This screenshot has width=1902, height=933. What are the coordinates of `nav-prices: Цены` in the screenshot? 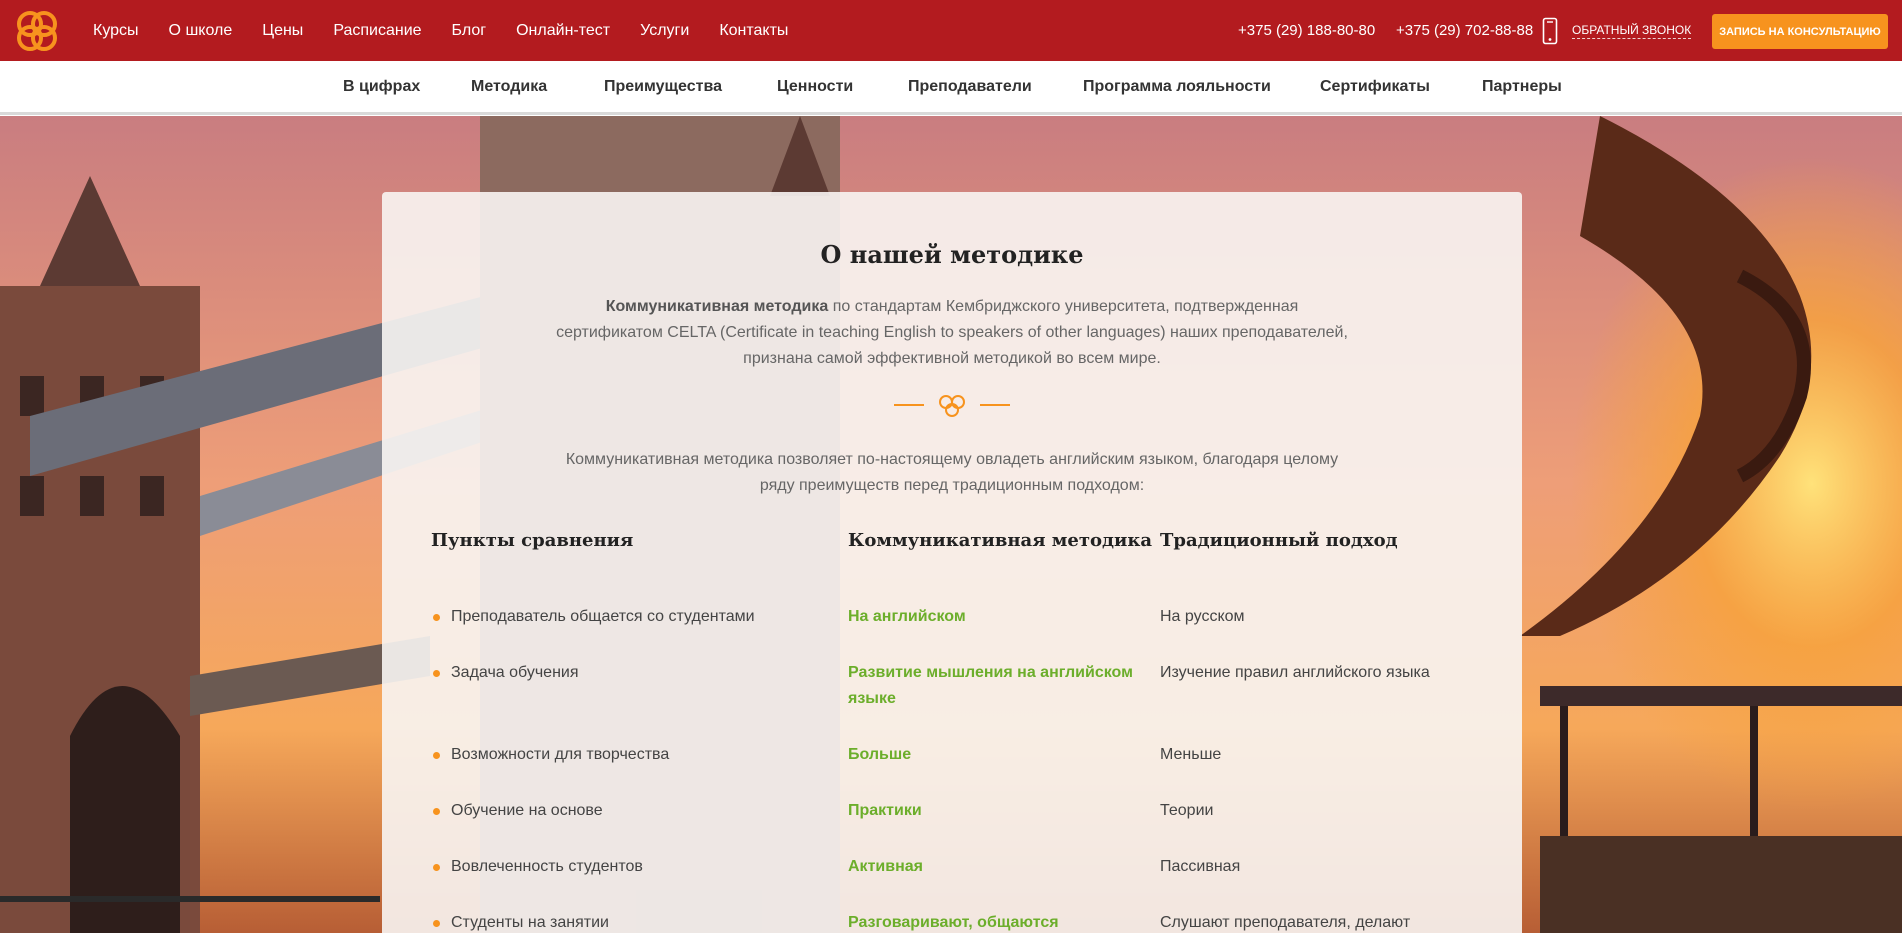 It's located at (282, 31).